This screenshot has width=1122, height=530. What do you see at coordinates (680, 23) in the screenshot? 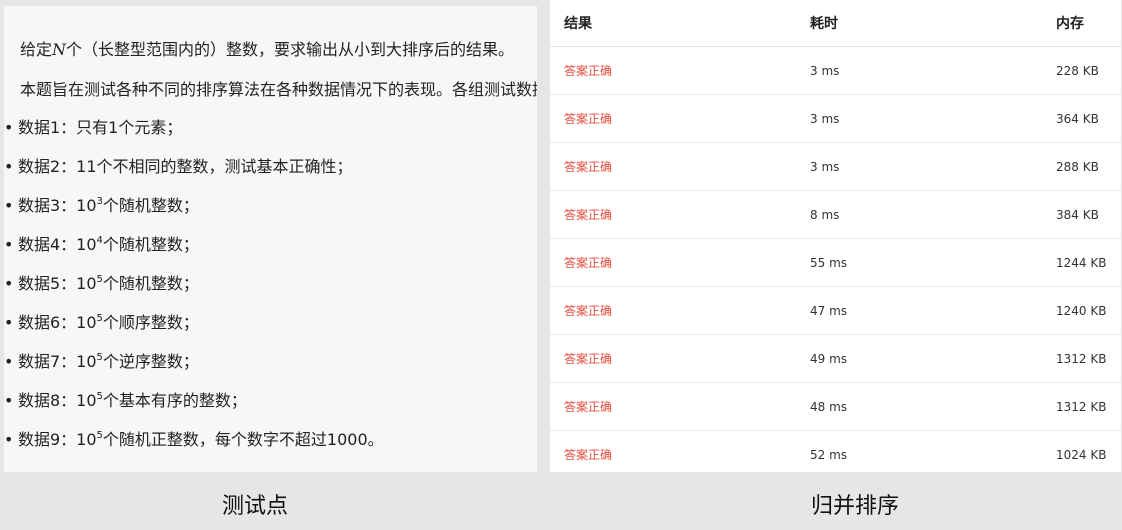
I see `header-status: 结果` at bounding box center [680, 23].